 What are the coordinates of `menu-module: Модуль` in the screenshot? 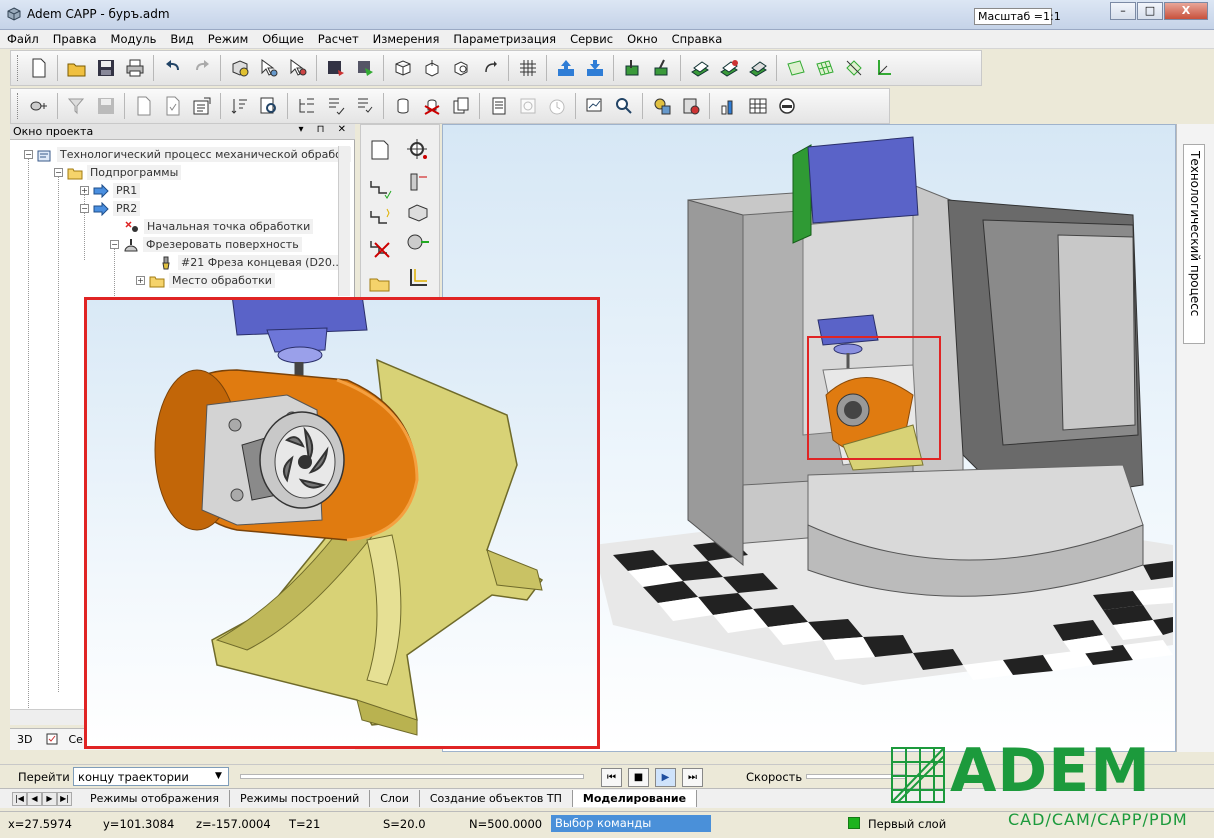 It's located at (134, 39).